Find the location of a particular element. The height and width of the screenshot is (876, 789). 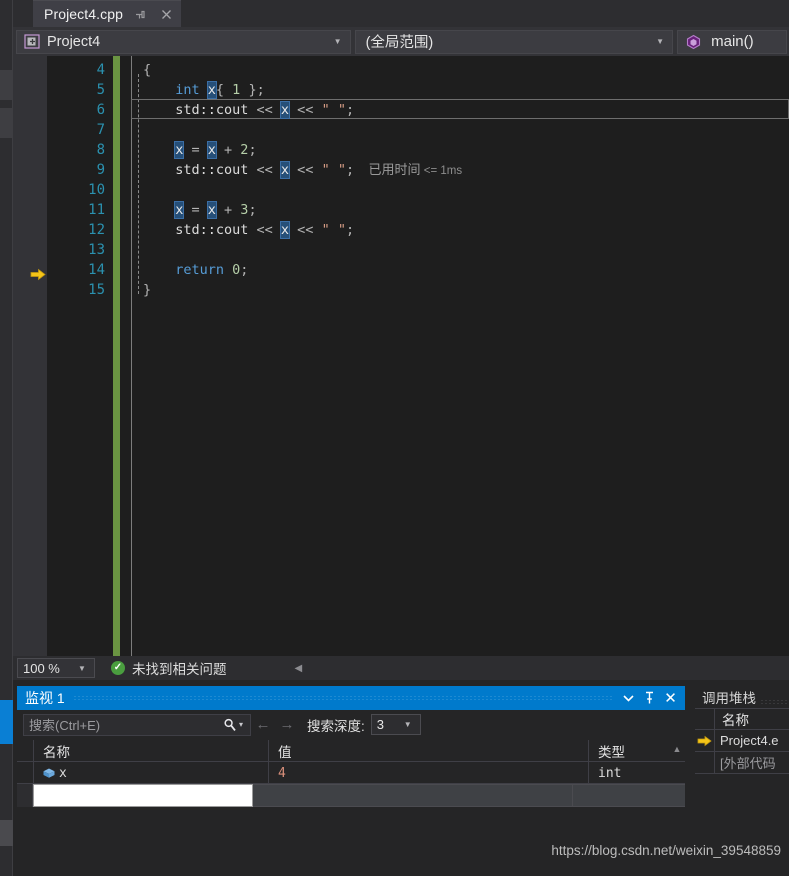

project-scope-dropdown: Project4 ▼ is located at coordinates (183, 41).